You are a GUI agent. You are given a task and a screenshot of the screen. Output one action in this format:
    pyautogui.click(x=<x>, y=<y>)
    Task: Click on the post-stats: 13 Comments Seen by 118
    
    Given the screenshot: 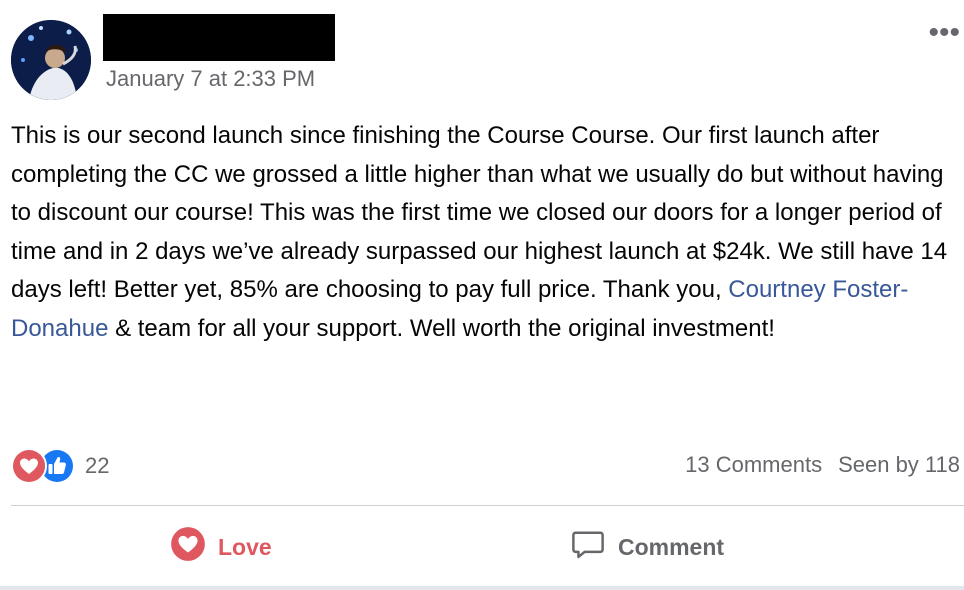 What is the action you would take?
    pyautogui.click(x=822, y=465)
    